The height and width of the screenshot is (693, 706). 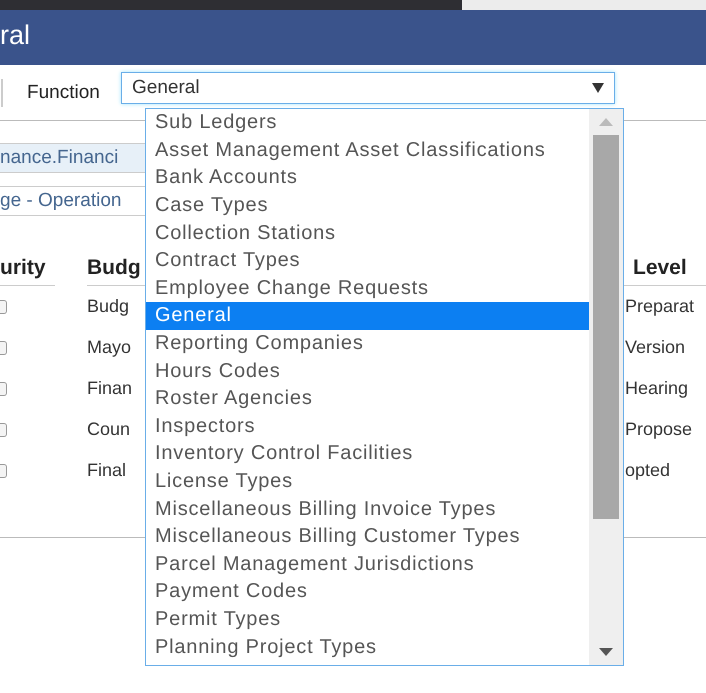 What do you see at coordinates (367, 536) in the screenshot?
I see `dropdown-option: Miscellaneous Billing Customer Types` at bounding box center [367, 536].